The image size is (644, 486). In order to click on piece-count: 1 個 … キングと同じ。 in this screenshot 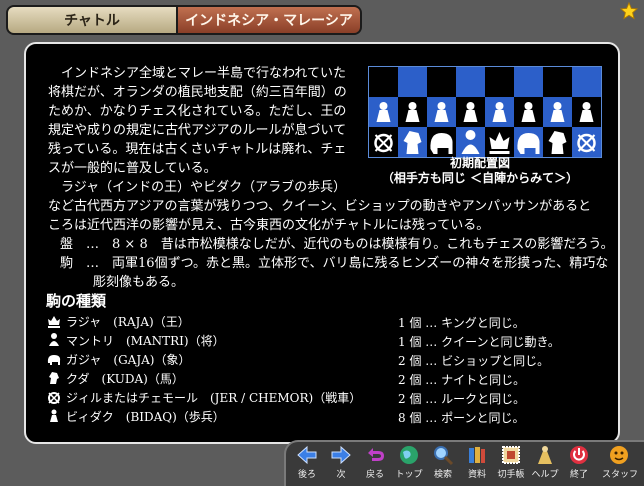, I will do `click(461, 323)`.